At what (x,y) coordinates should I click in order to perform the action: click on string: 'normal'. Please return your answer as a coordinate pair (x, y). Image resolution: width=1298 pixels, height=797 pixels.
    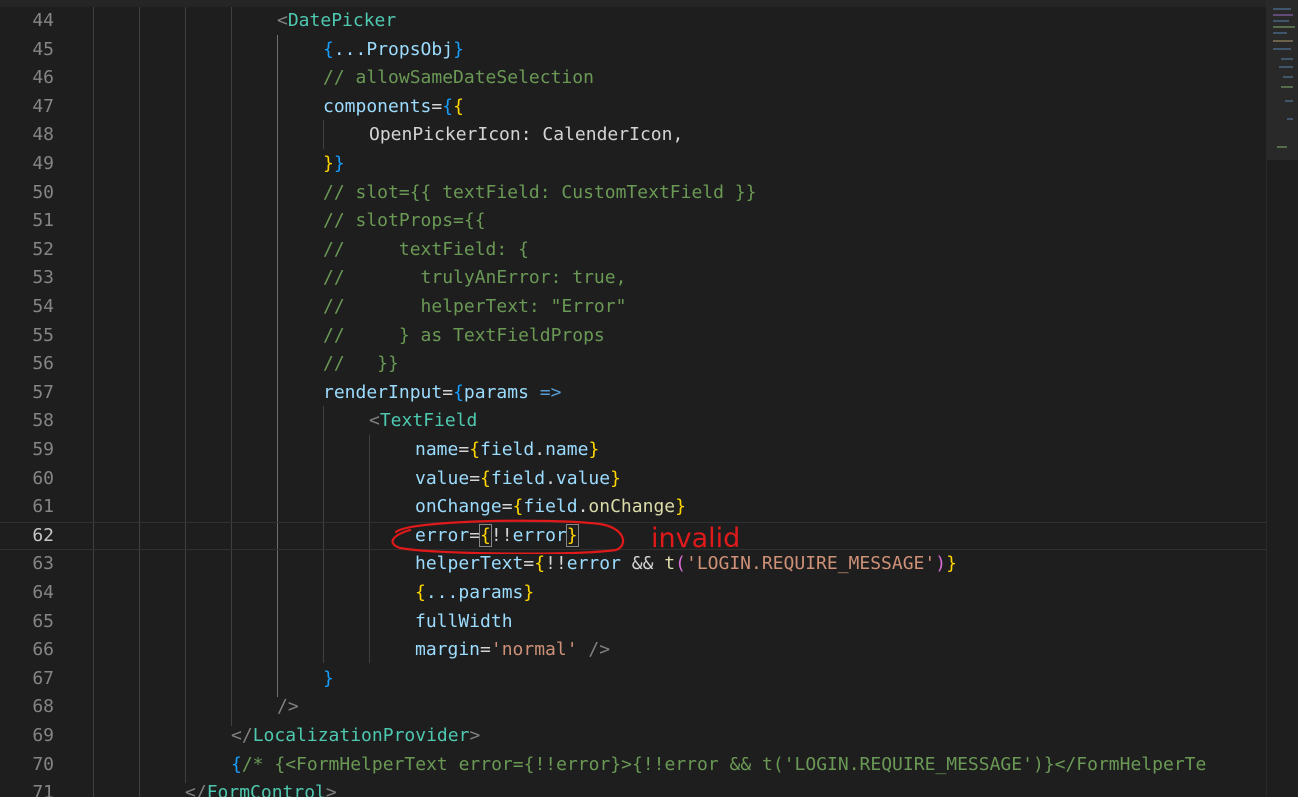
    Looking at the image, I should click on (534, 650).